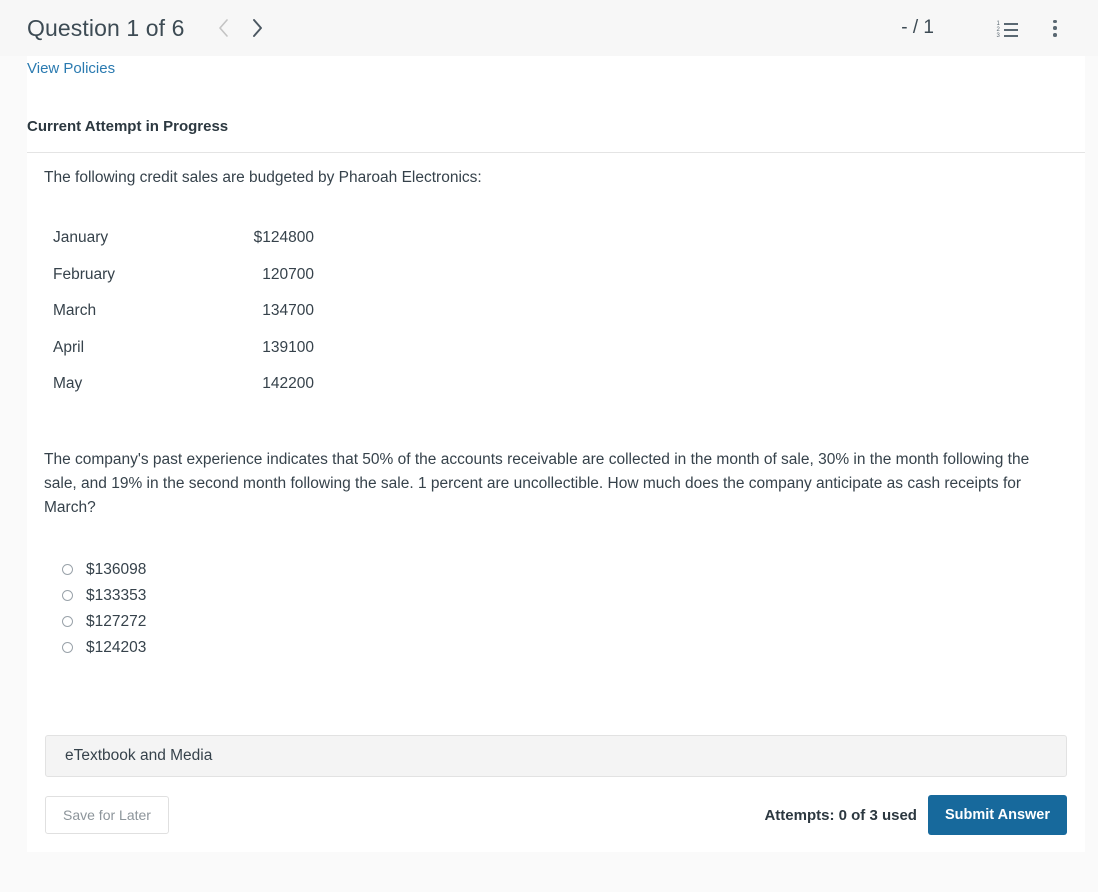 The width and height of the screenshot is (1098, 892). Describe the element at coordinates (179, 386) in the screenshot. I see `table-row: May 142200` at that location.